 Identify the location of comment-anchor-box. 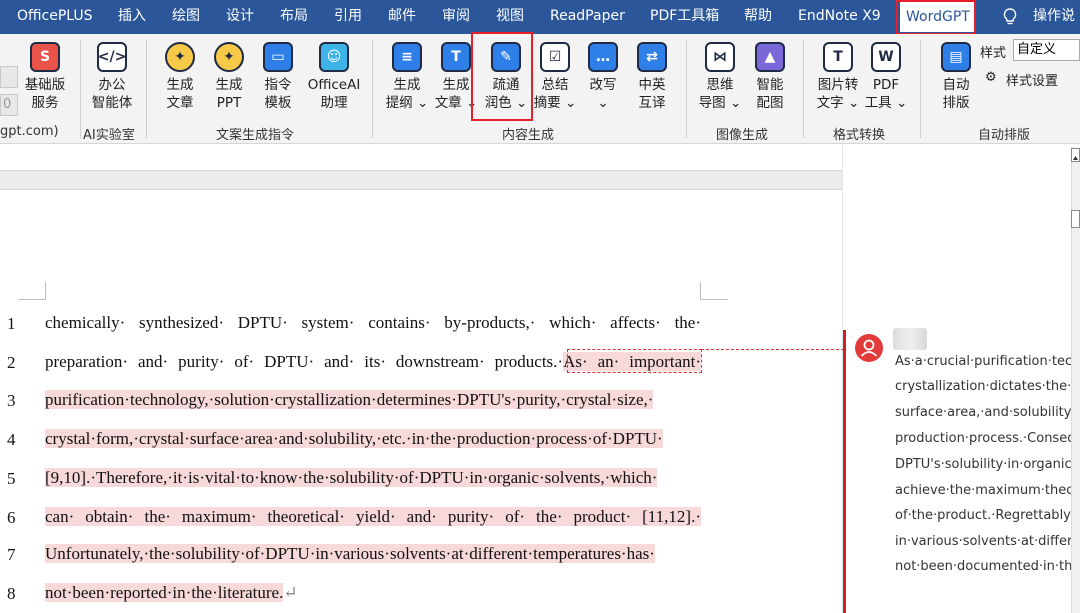
(634, 361).